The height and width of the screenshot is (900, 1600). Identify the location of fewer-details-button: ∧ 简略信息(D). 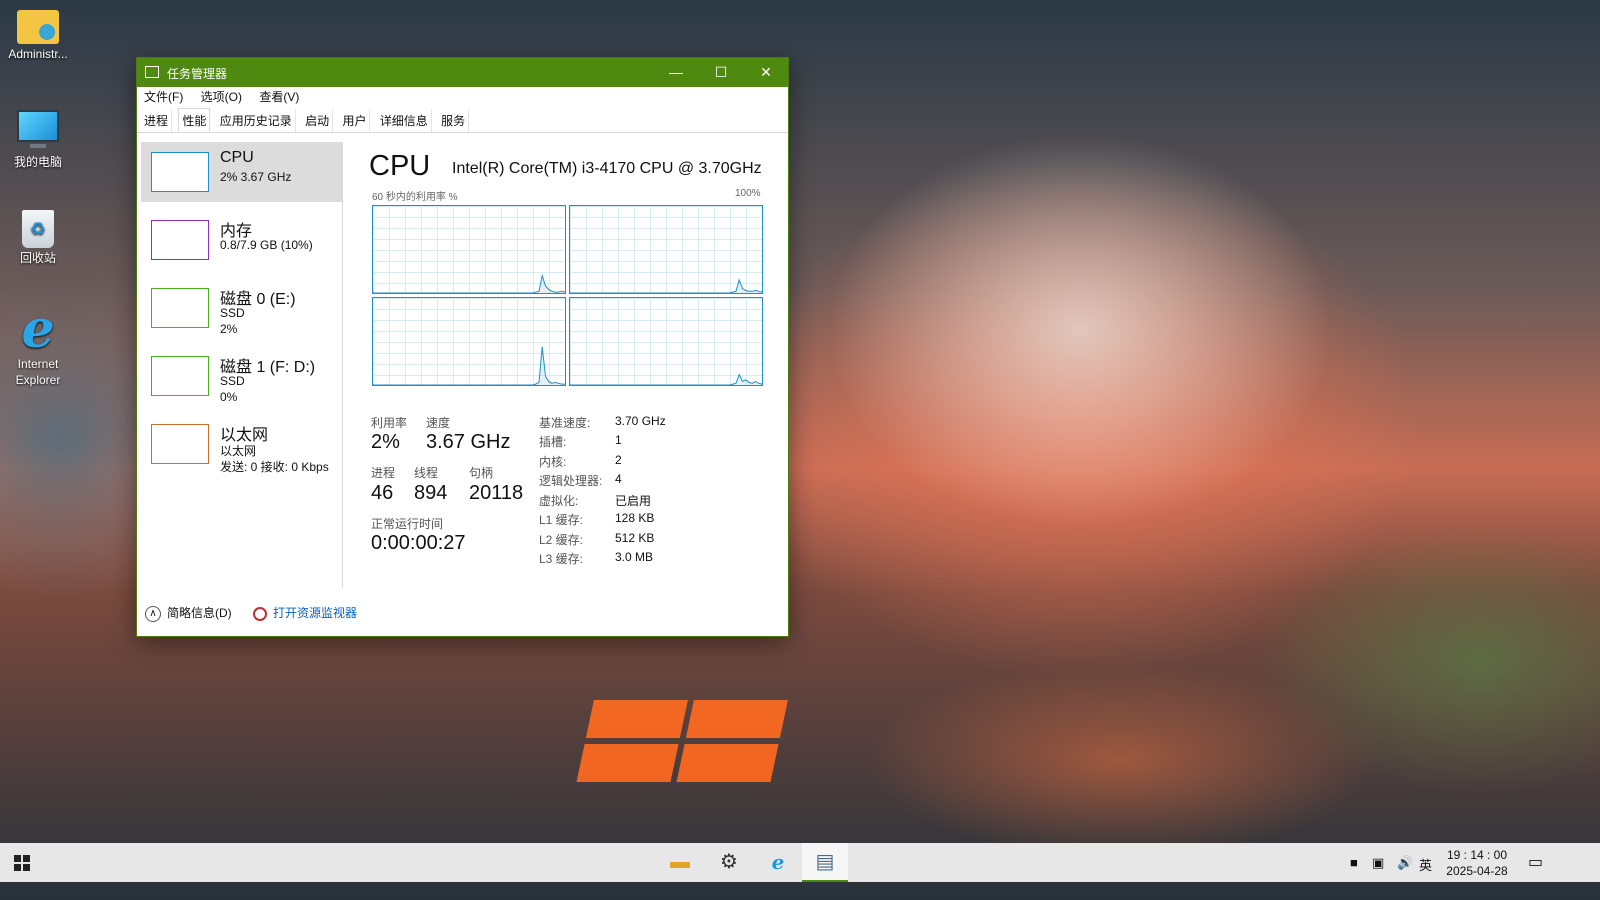
(188, 613).